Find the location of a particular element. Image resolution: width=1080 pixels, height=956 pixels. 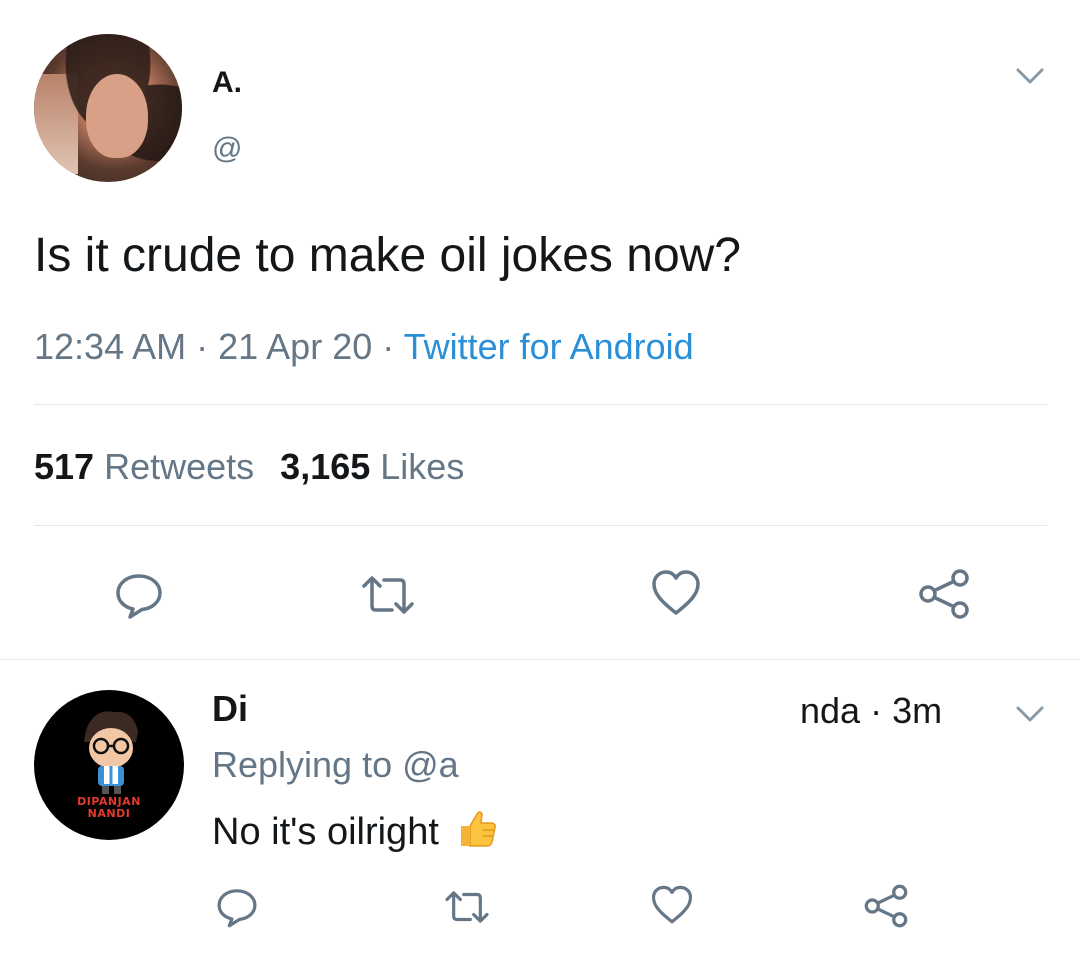

tweet-text: Is it crude to make oil jokes now? is located at coordinates (387, 255).